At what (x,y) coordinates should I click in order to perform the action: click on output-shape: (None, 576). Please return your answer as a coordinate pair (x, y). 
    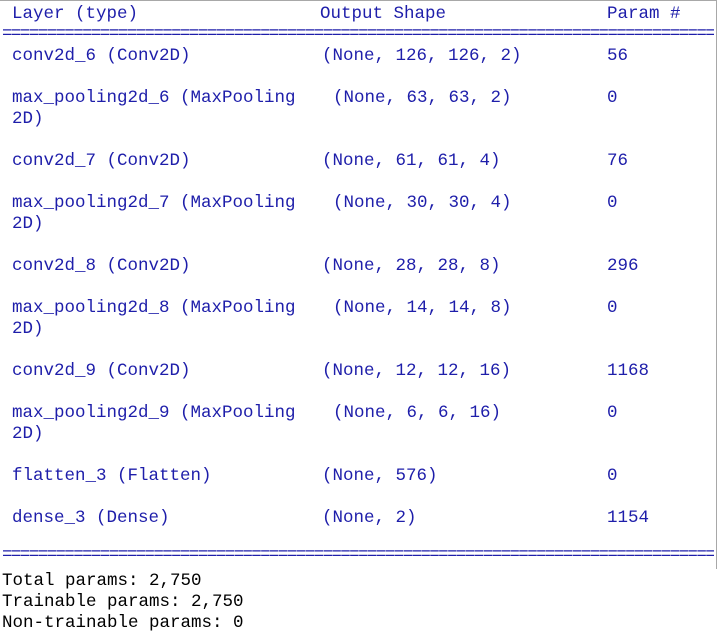
    Looking at the image, I should click on (380, 476).